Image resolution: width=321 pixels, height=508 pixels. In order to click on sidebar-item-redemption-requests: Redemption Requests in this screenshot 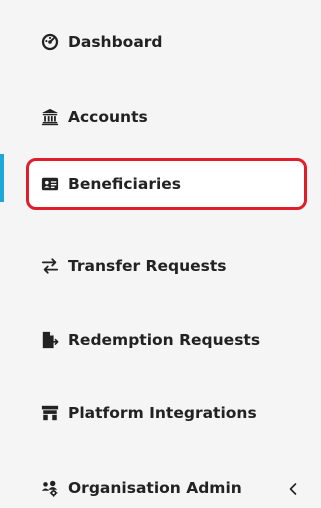, I will do `click(166, 340)`.